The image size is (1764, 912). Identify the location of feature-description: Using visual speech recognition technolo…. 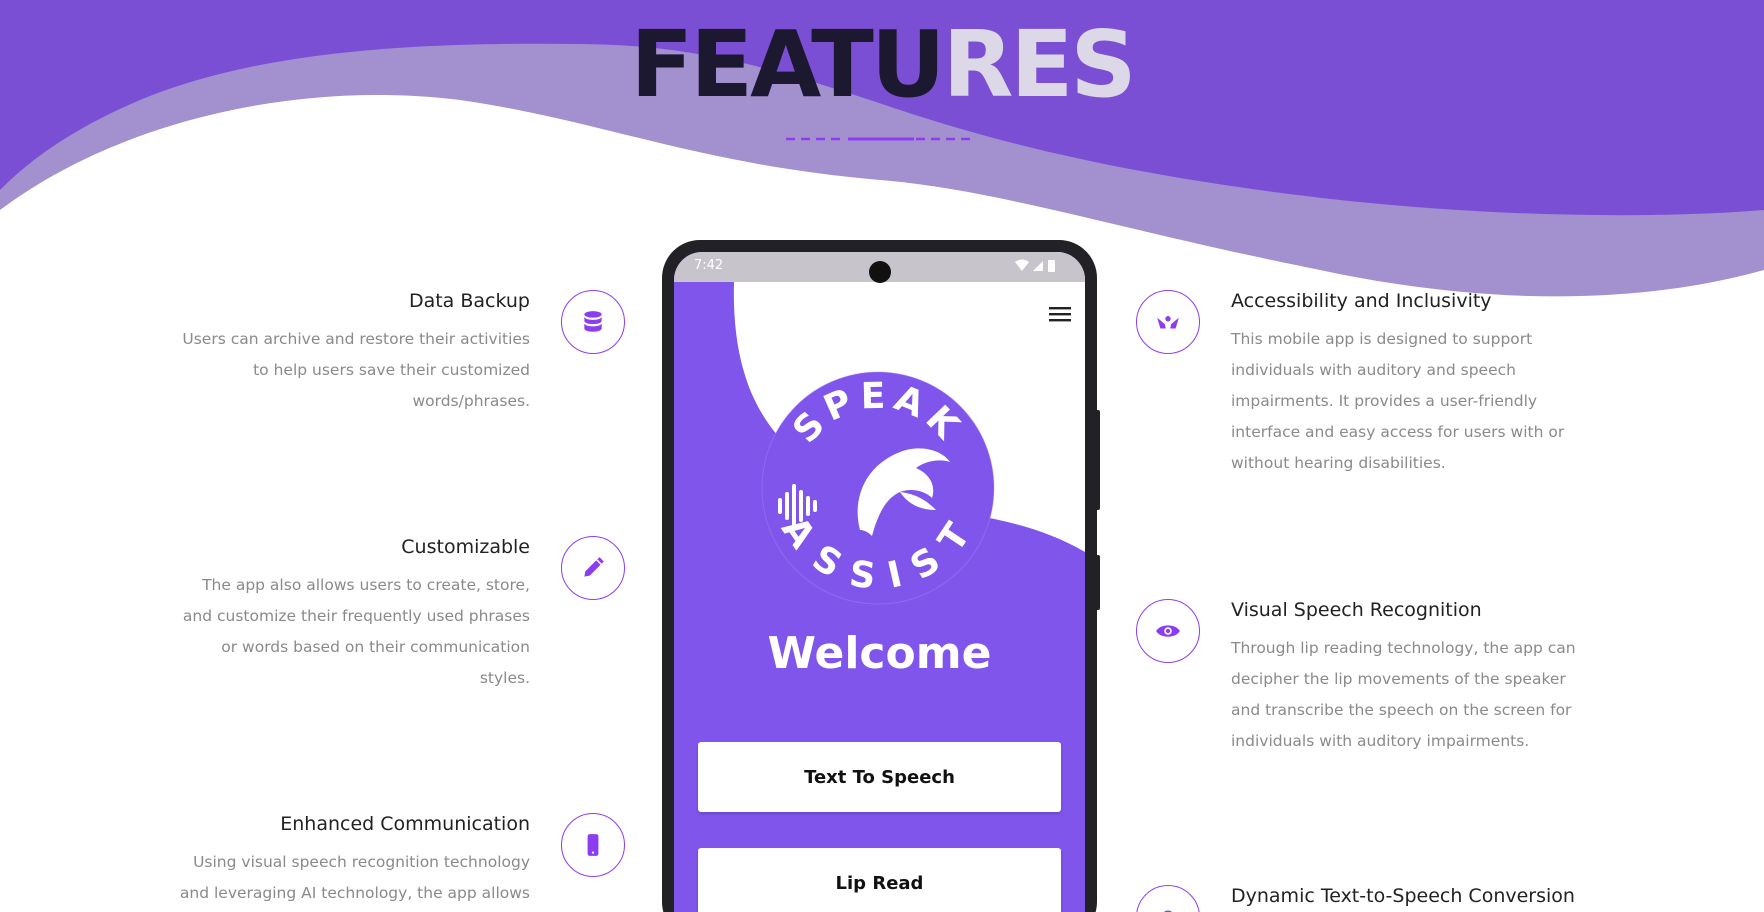
(354, 877).